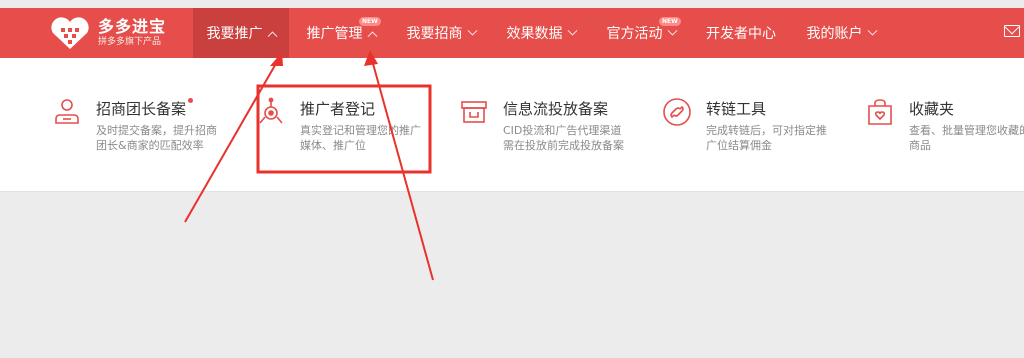 This screenshot has width=1024, height=358. I want to click on menu-item-favorites: 收藏夹 查看、批量管理您收藏的商品, so click(944, 118).